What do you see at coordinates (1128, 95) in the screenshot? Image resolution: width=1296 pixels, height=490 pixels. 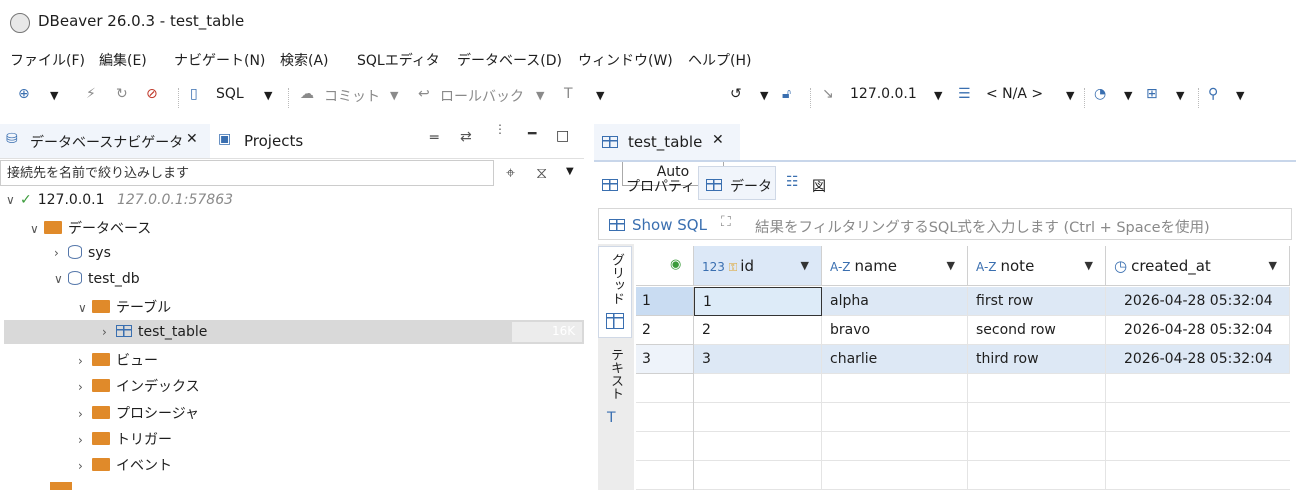 I see `dashboard-dropdown-icon: ▼` at bounding box center [1128, 95].